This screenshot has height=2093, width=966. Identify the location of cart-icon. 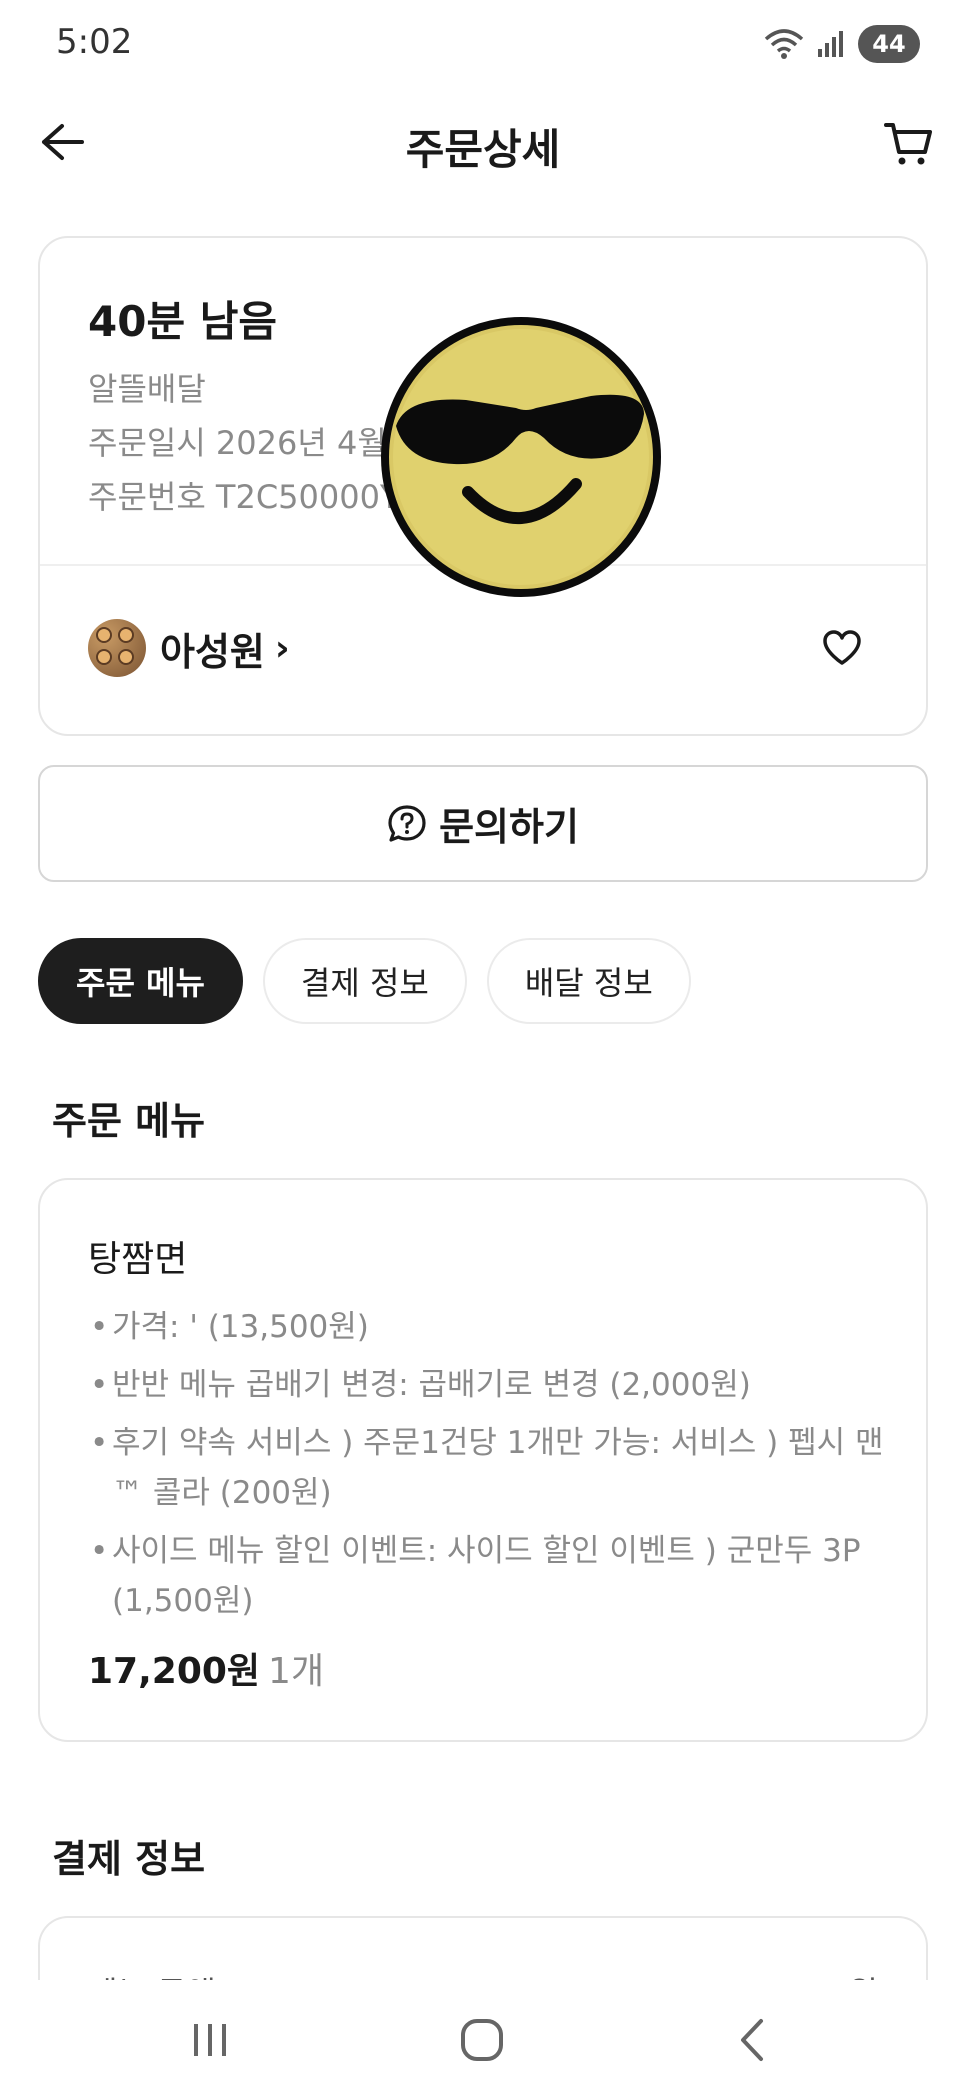
(908, 144).